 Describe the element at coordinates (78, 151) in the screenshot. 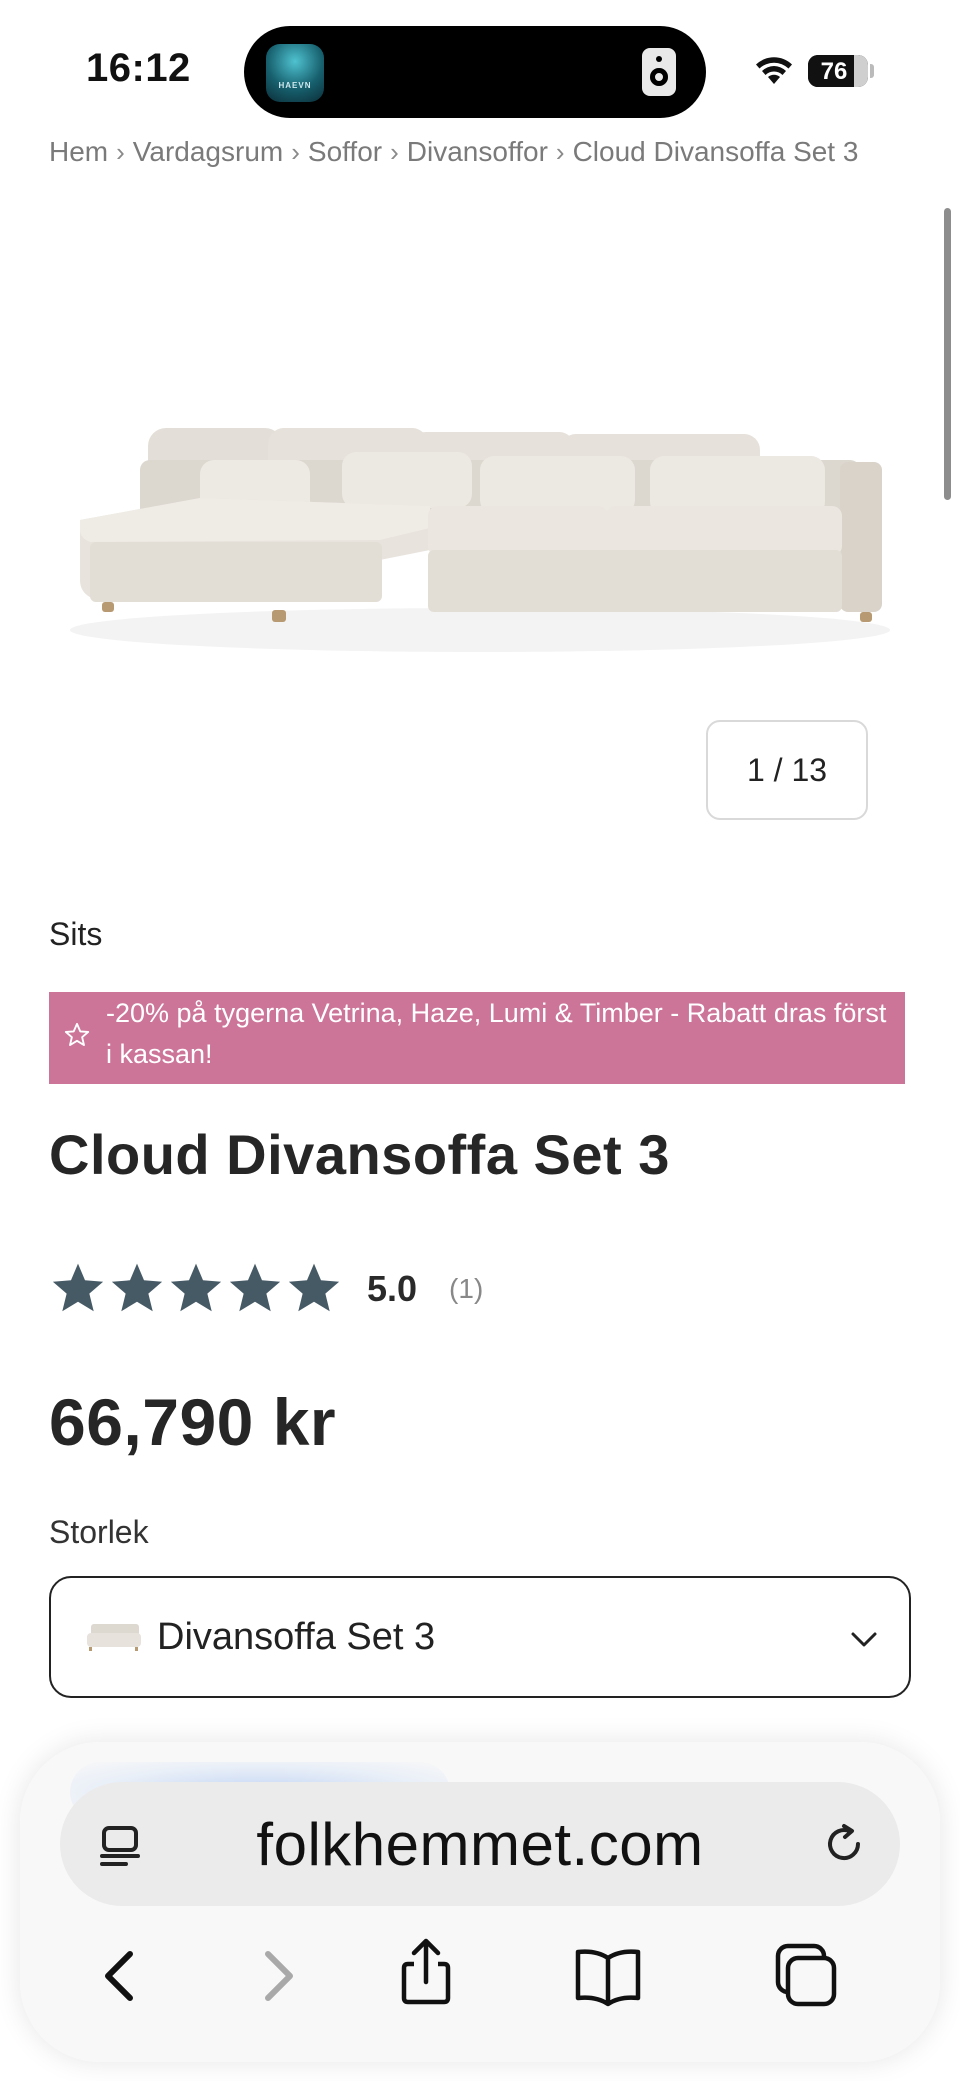

I see `breadcrumb-item: Hem` at that location.